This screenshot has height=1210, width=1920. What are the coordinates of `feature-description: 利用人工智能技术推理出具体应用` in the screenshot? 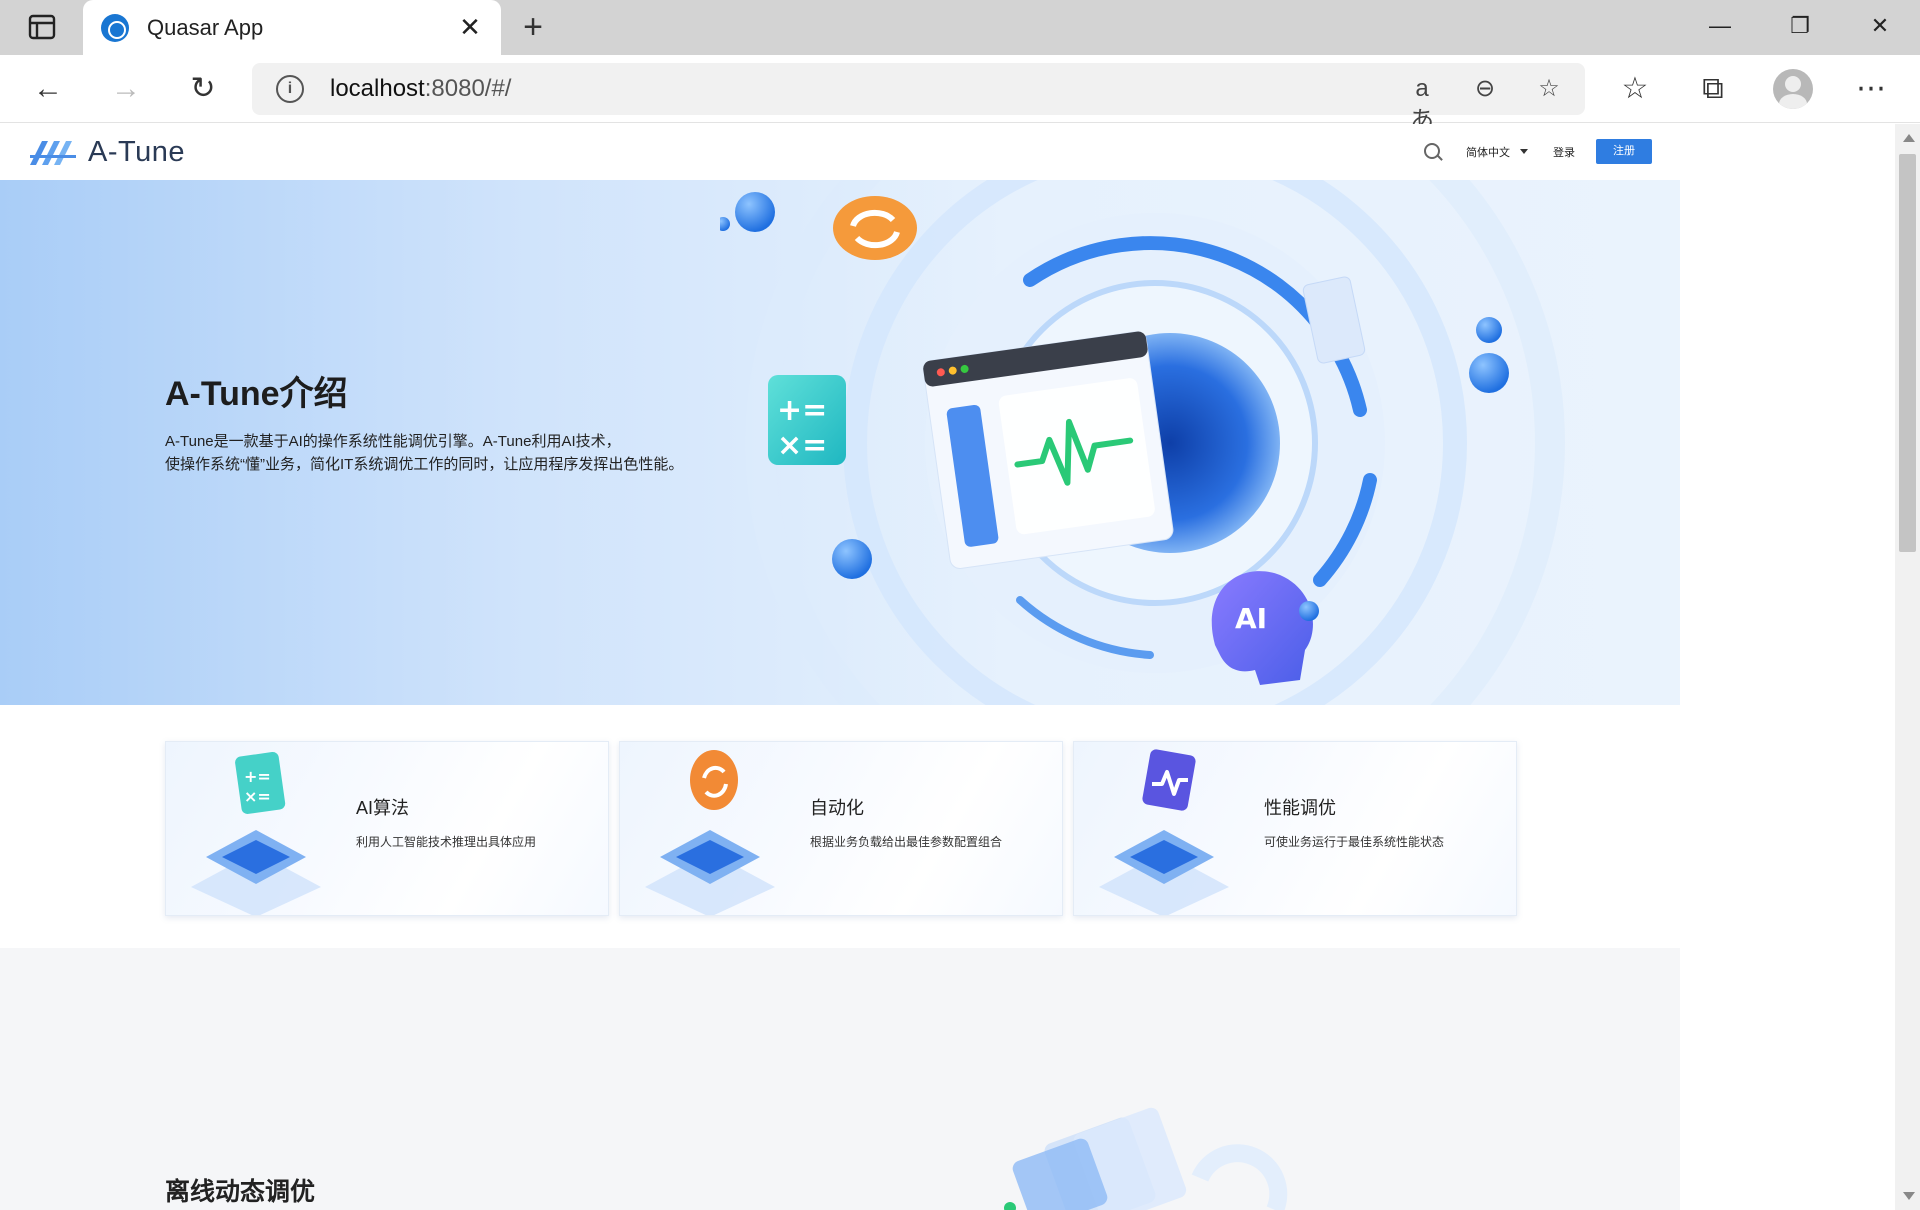 It's located at (446, 842).